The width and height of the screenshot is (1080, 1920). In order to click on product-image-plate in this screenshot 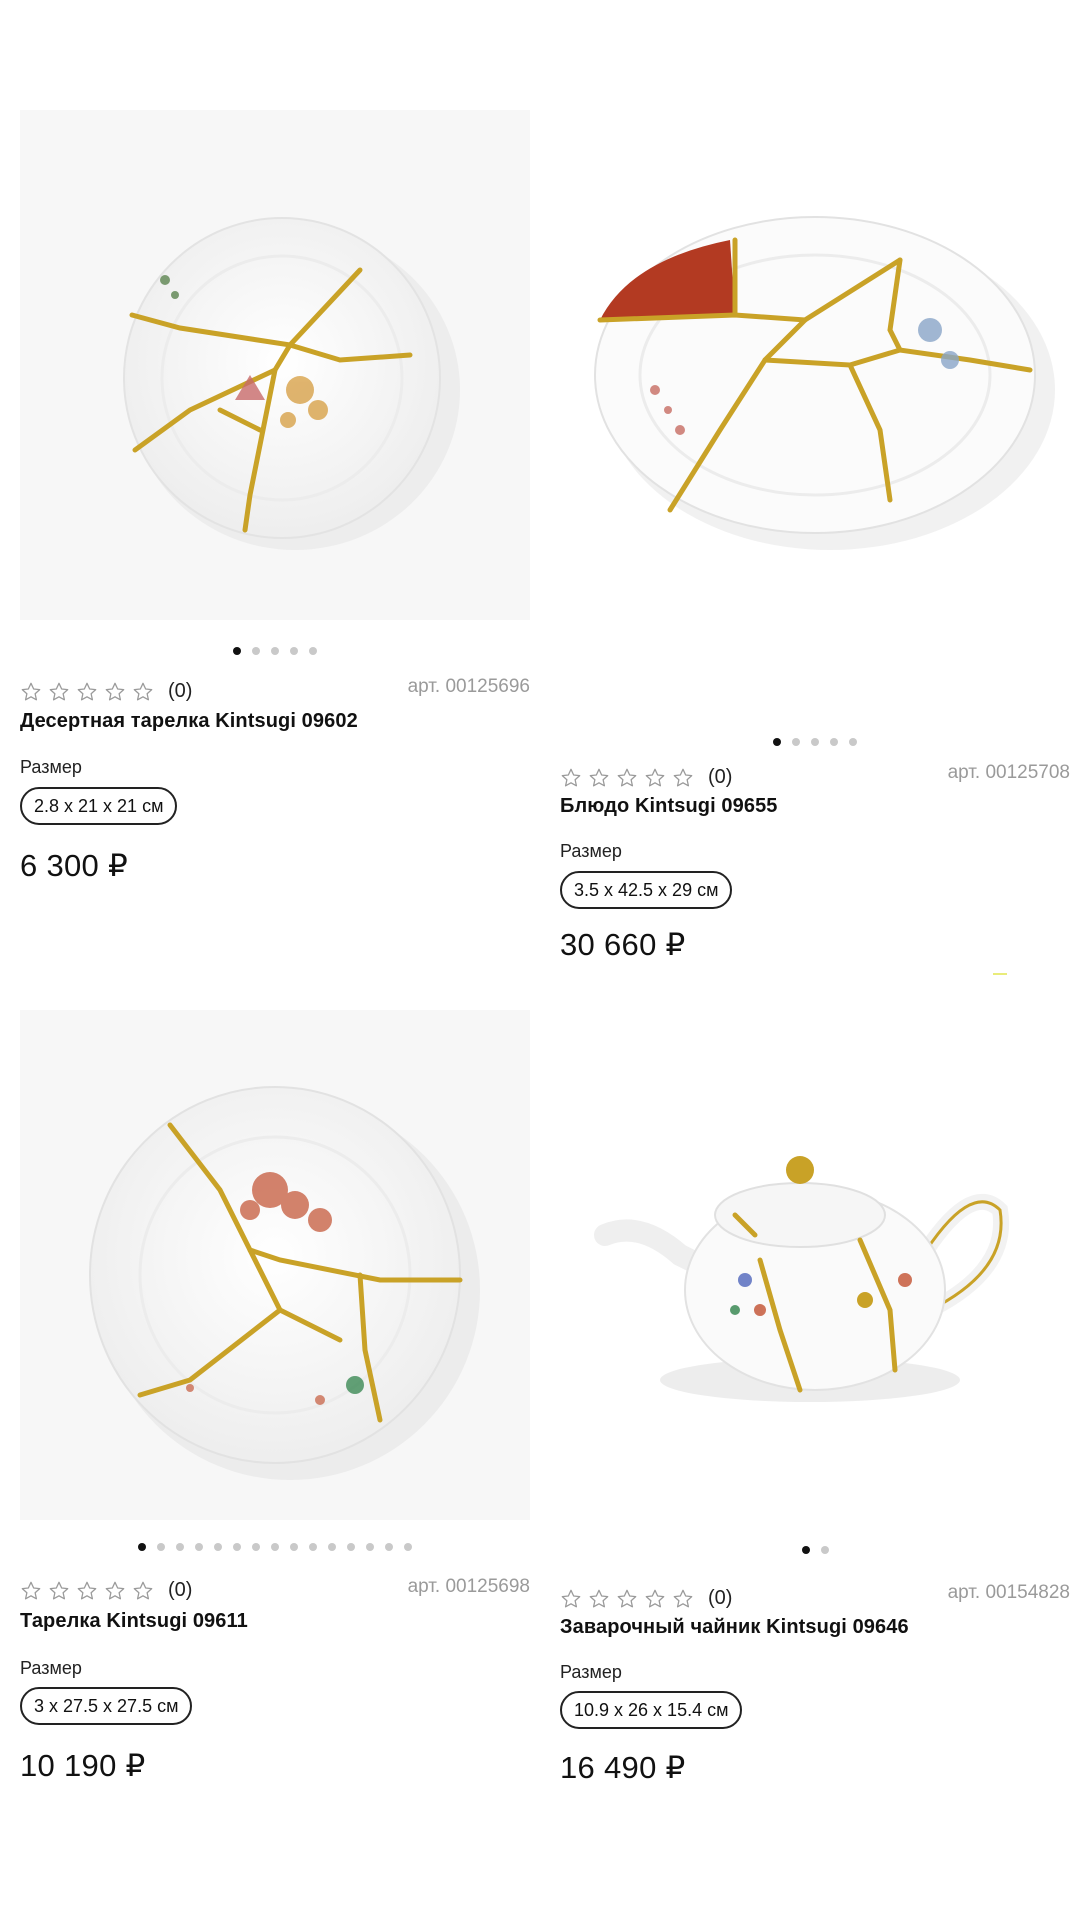, I will do `click(275, 1265)`.